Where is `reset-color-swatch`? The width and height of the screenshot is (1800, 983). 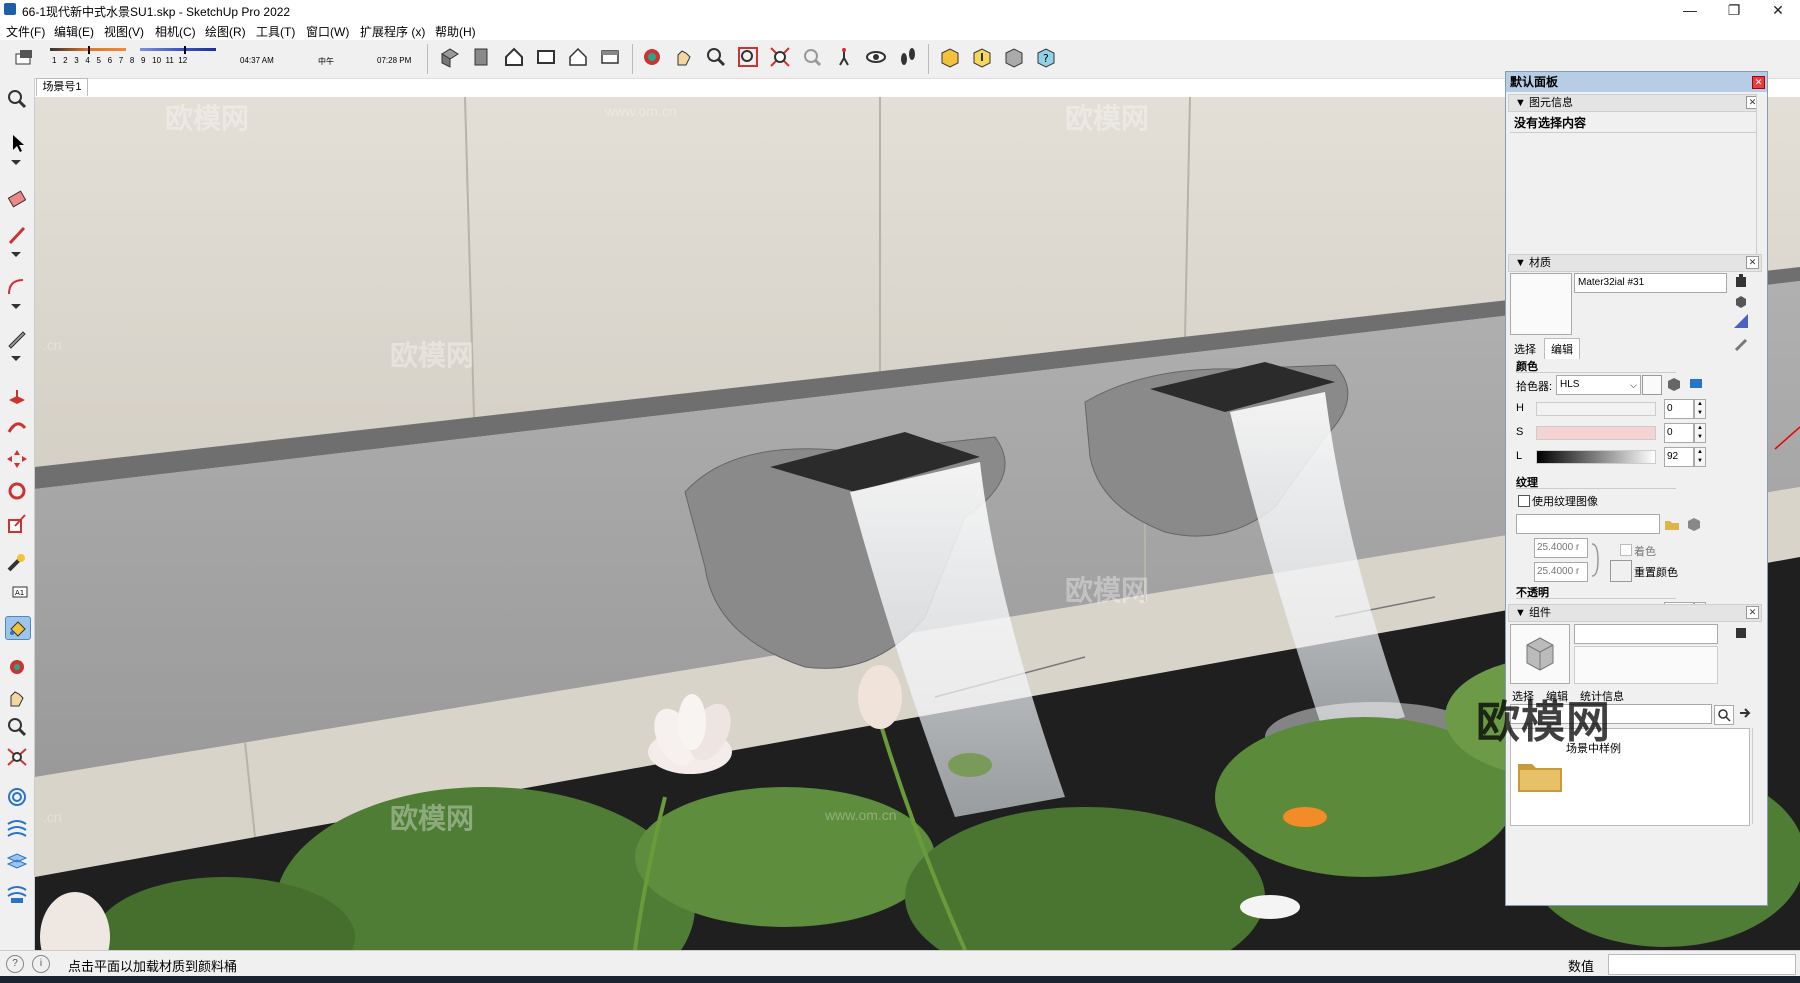 reset-color-swatch is located at coordinates (1621, 571).